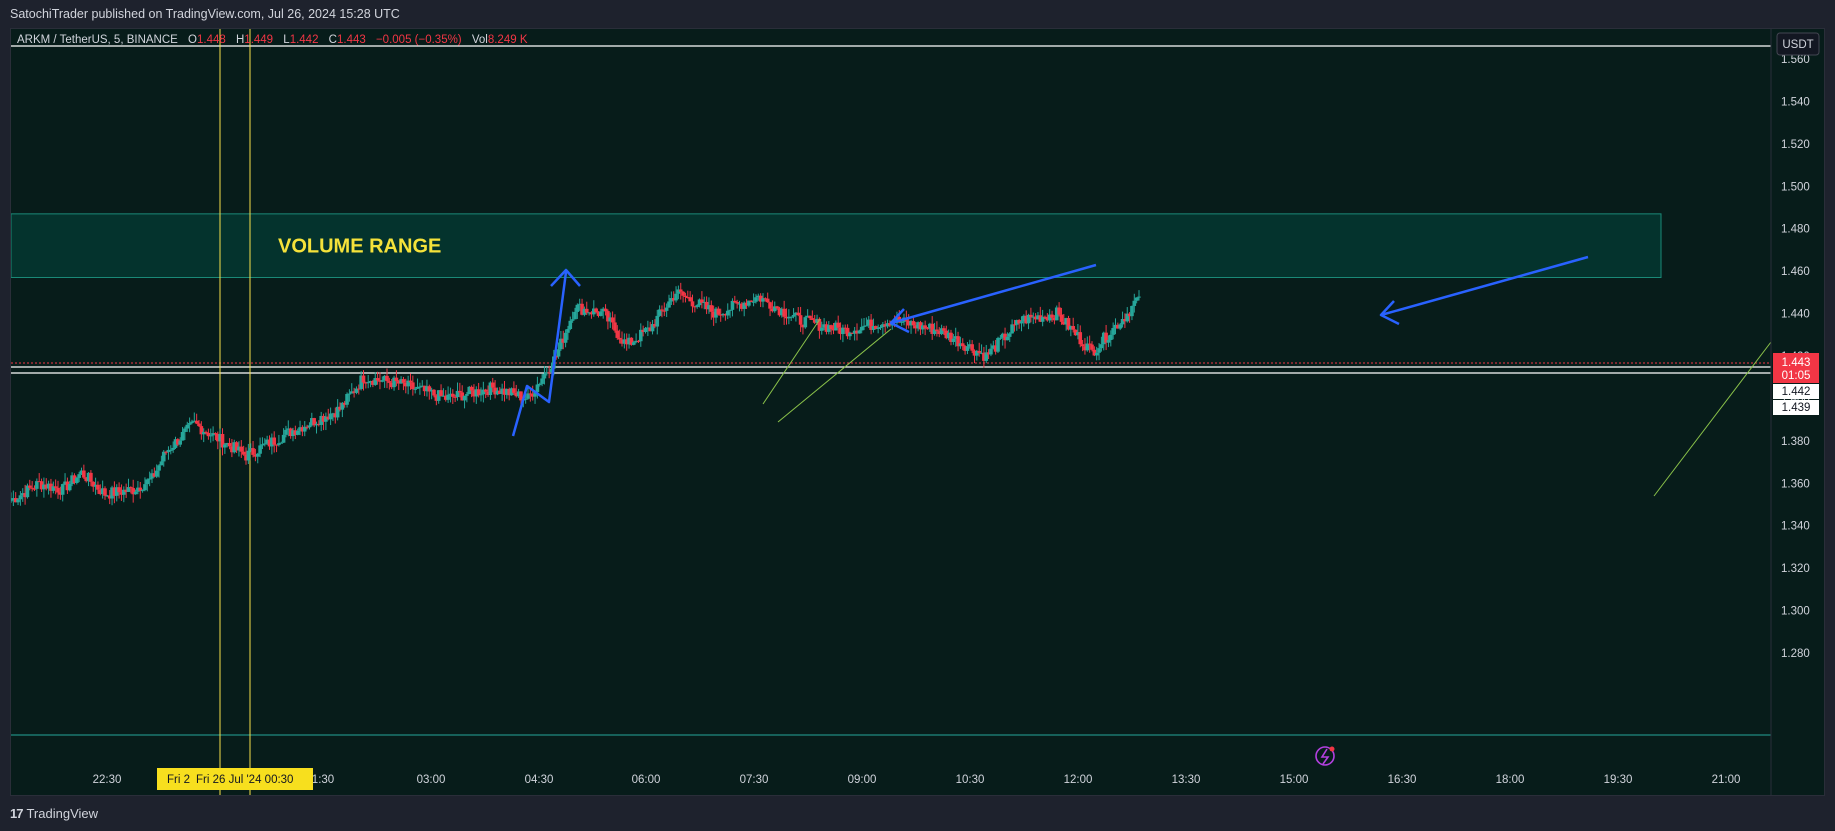 This screenshot has height=831, width=1835. What do you see at coordinates (54, 813) in the screenshot?
I see `tradingview-logo: 17 TradingView` at bounding box center [54, 813].